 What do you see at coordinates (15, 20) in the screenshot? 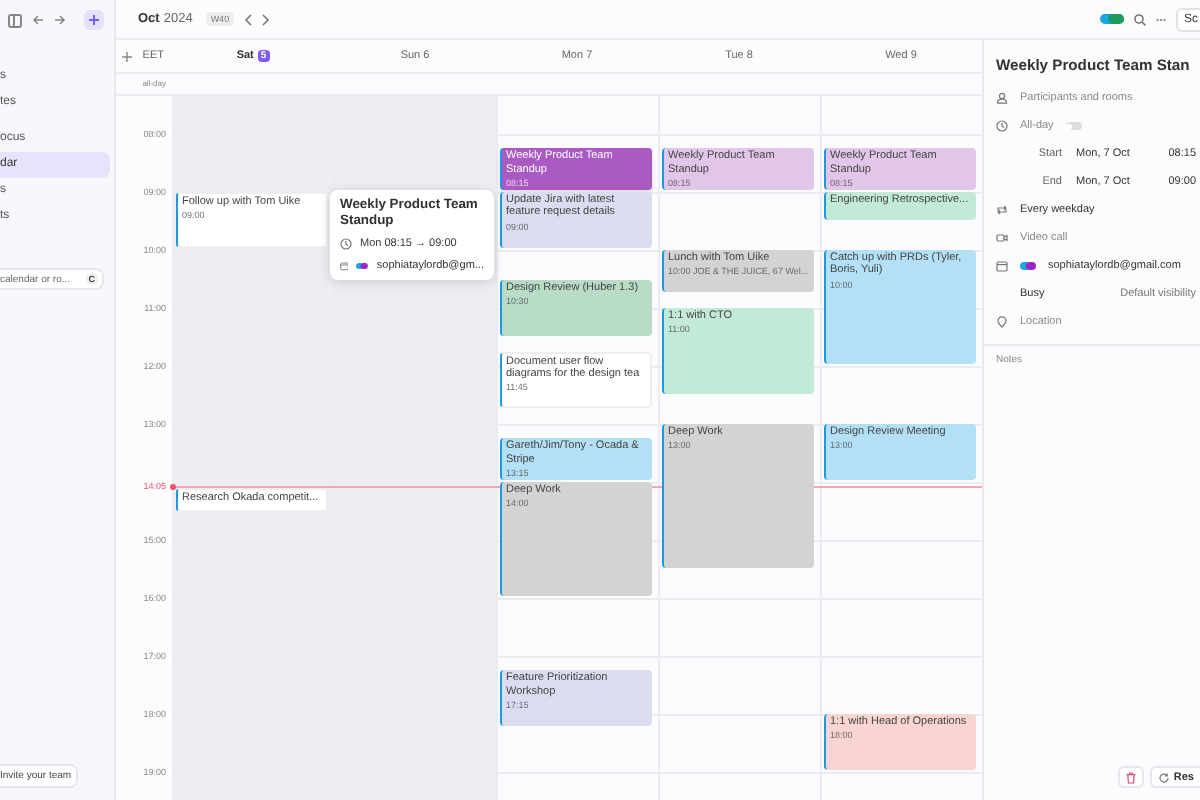
I see `sidebar-toggle-icon` at bounding box center [15, 20].